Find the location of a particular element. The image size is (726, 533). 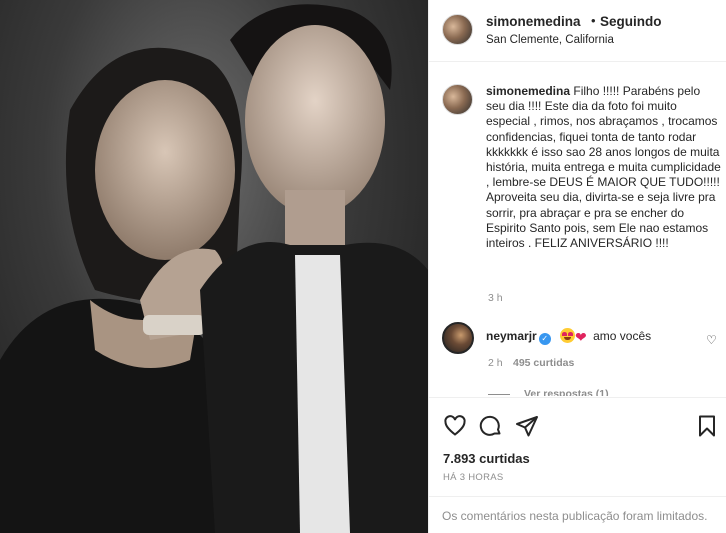

following-button: Seguindo is located at coordinates (631, 21).